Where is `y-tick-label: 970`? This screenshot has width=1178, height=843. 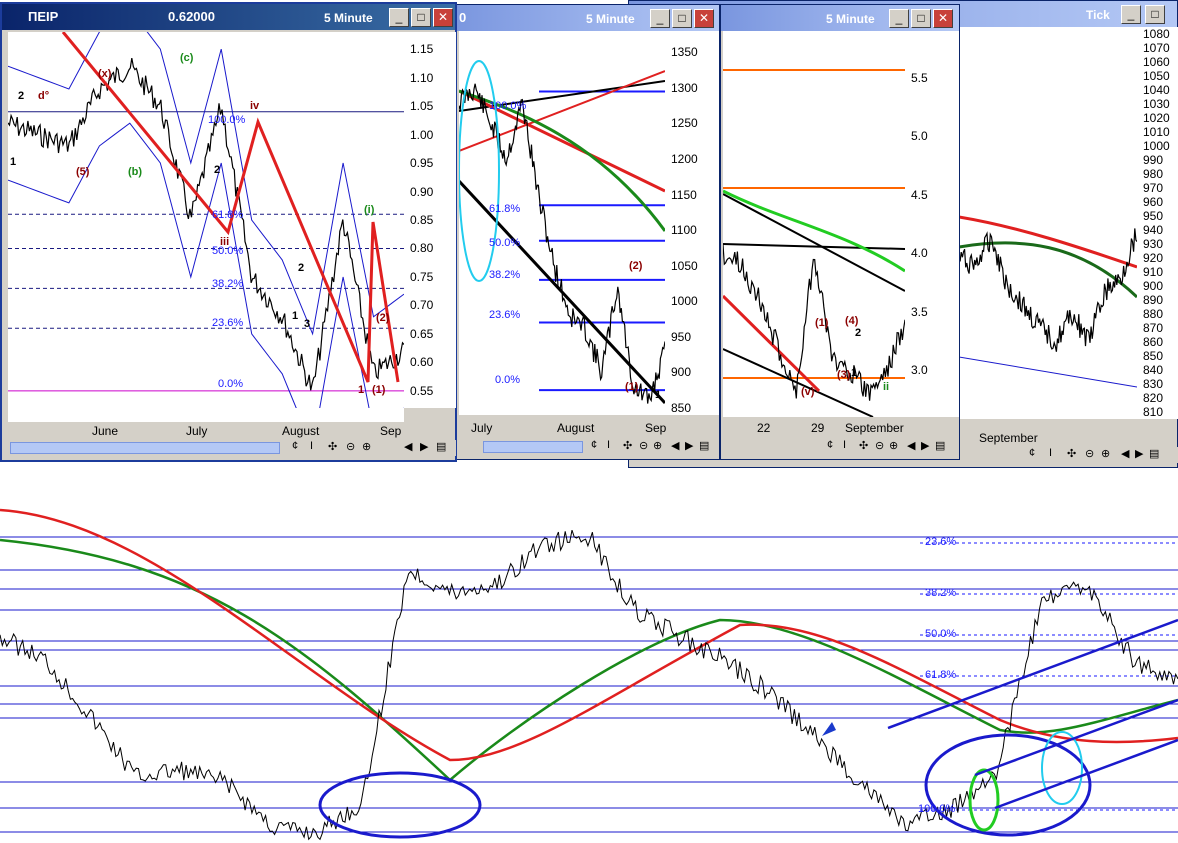
y-tick-label: 970 is located at coordinates (1153, 188).